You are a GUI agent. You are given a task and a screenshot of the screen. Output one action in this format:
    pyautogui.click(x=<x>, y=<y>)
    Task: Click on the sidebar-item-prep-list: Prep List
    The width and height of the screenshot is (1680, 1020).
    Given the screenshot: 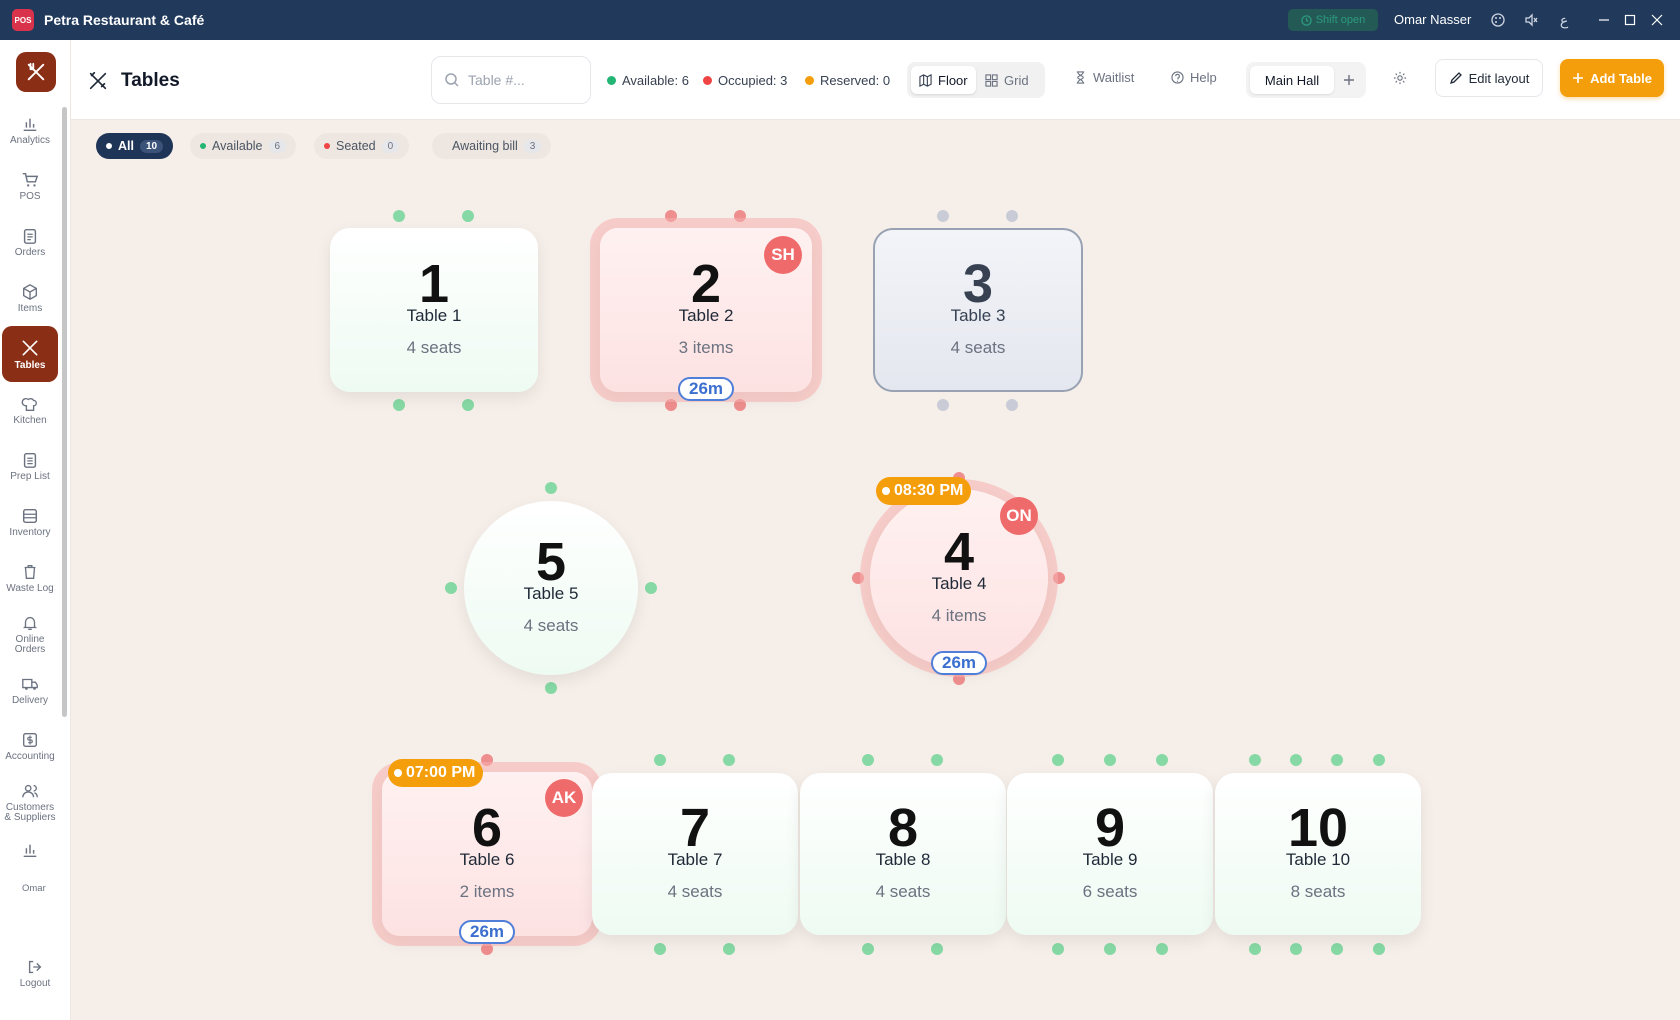 What is the action you would take?
    pyautogui.click(x=30, y=466)
    